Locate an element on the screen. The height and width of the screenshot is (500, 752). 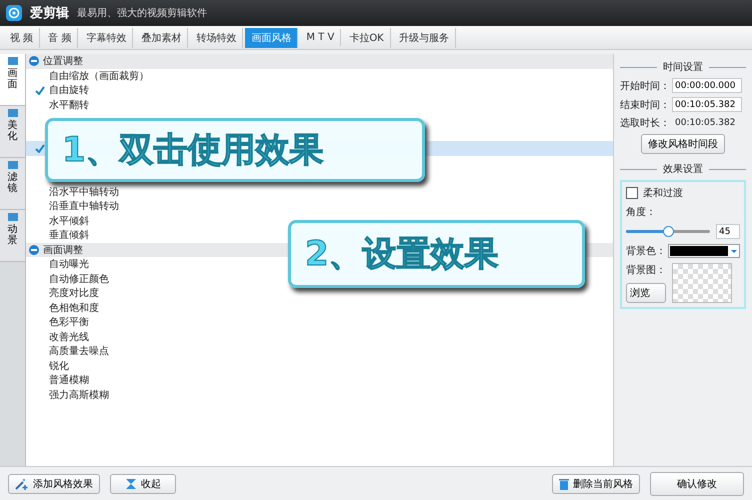
main-tab: 视 频 is located at coordinates (22, 38).